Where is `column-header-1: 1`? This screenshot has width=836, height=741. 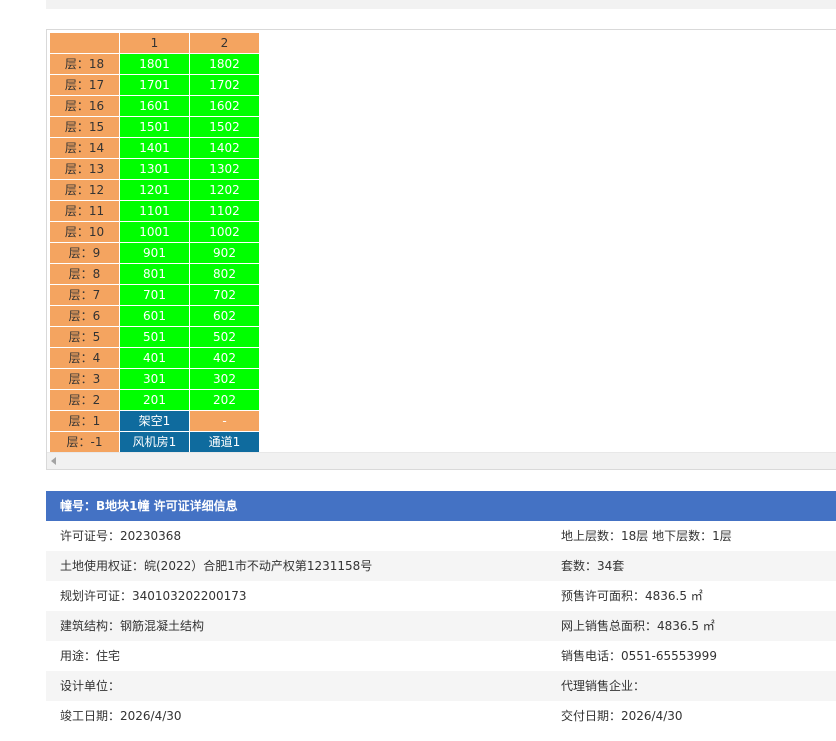
column-header-1: 1 is located at coordinates (154, 43).